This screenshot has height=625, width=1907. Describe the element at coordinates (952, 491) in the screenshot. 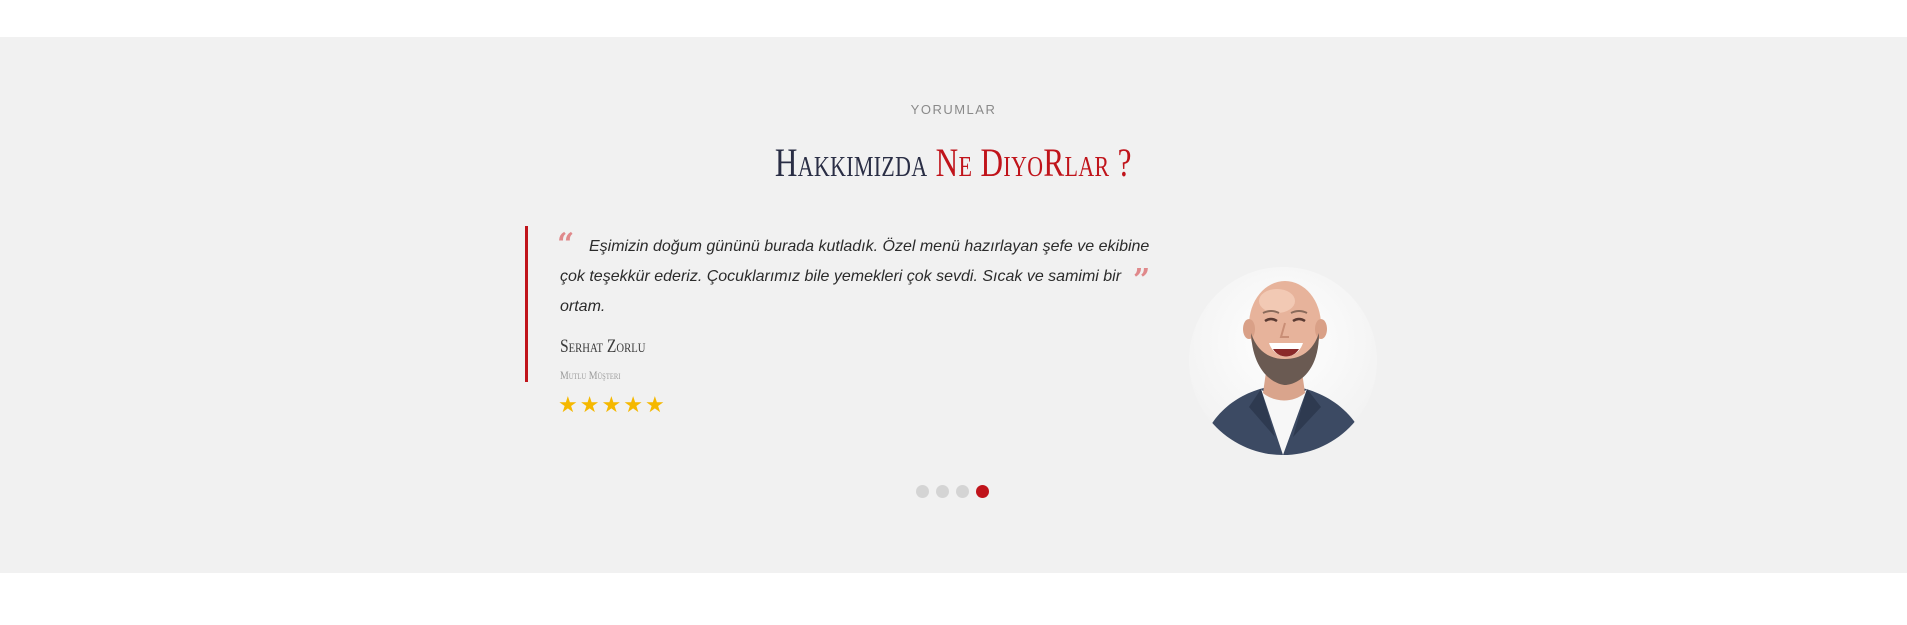

I see `carousel-pagination` at that location.